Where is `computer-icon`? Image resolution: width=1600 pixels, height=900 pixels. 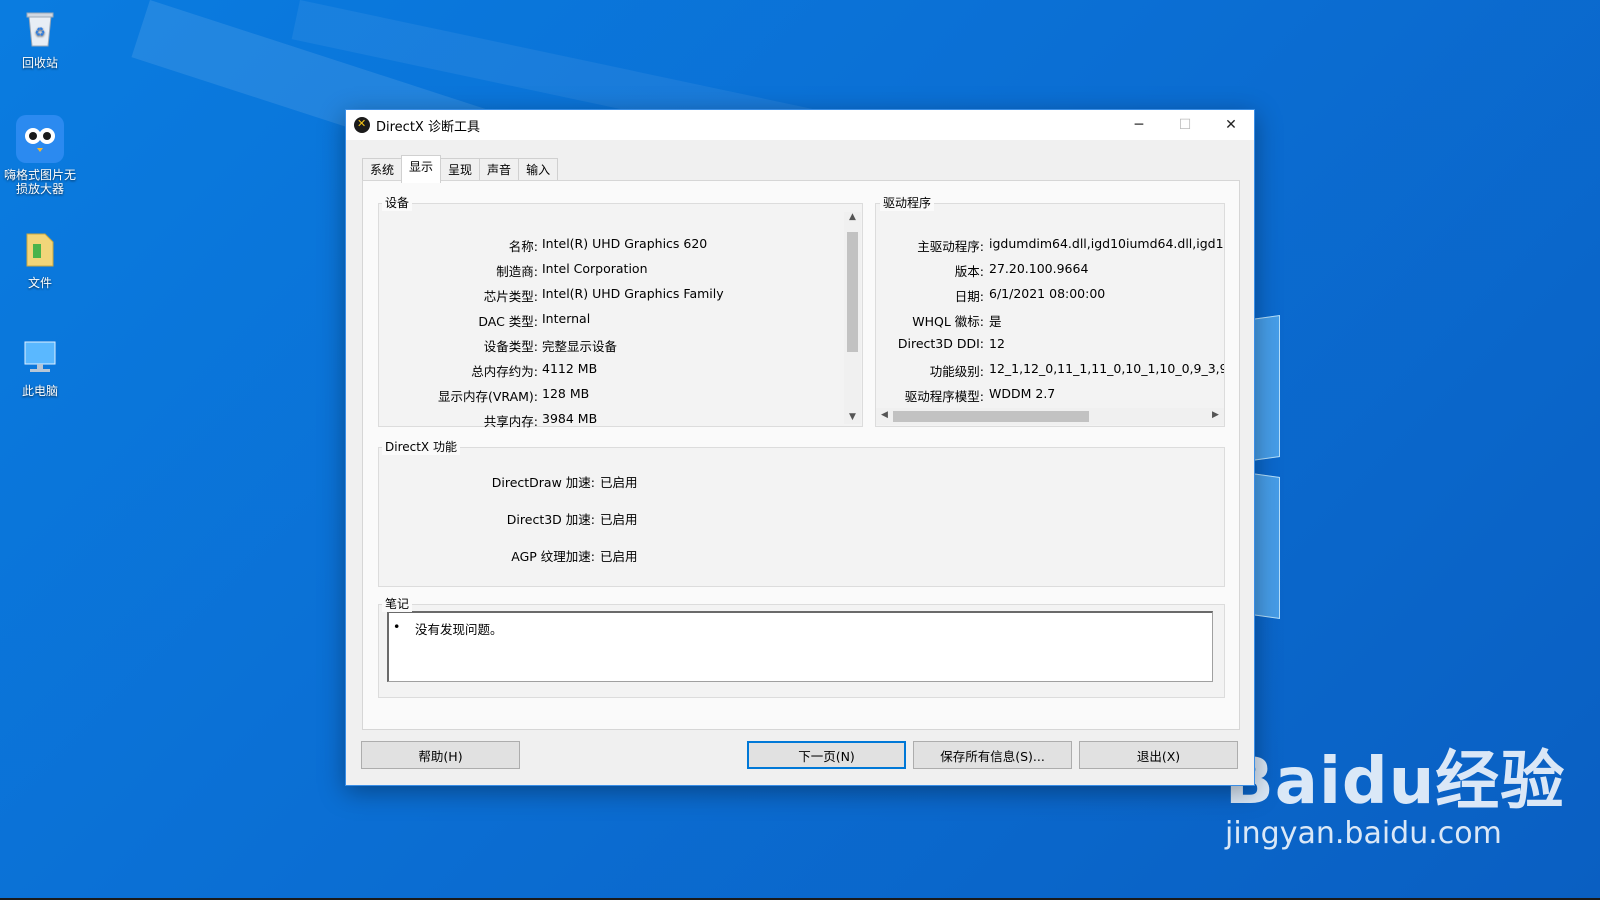
computer-icon is located at coordinates (40, 357).